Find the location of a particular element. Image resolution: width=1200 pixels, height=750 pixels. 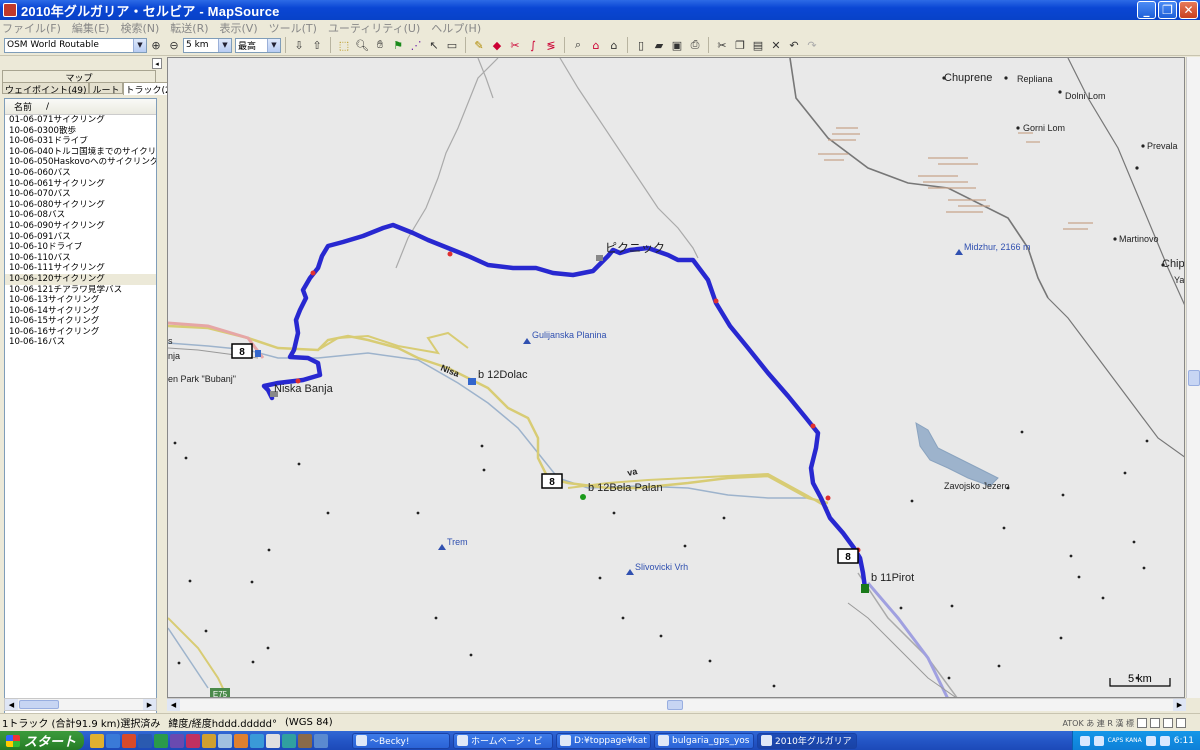

menu-view: 表示(V) is located at coordinates (239, 28).